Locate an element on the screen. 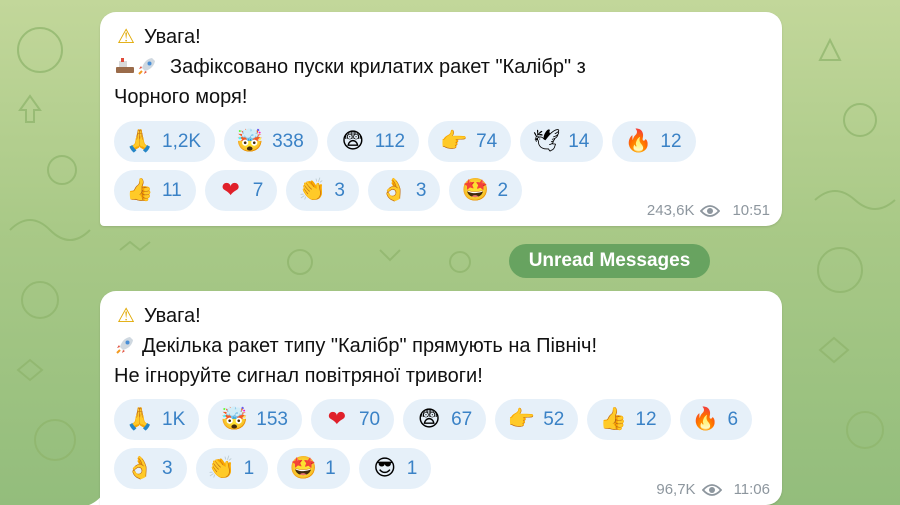  message-meta: 96,7K 11:06 is located at coordinates (713, 489).